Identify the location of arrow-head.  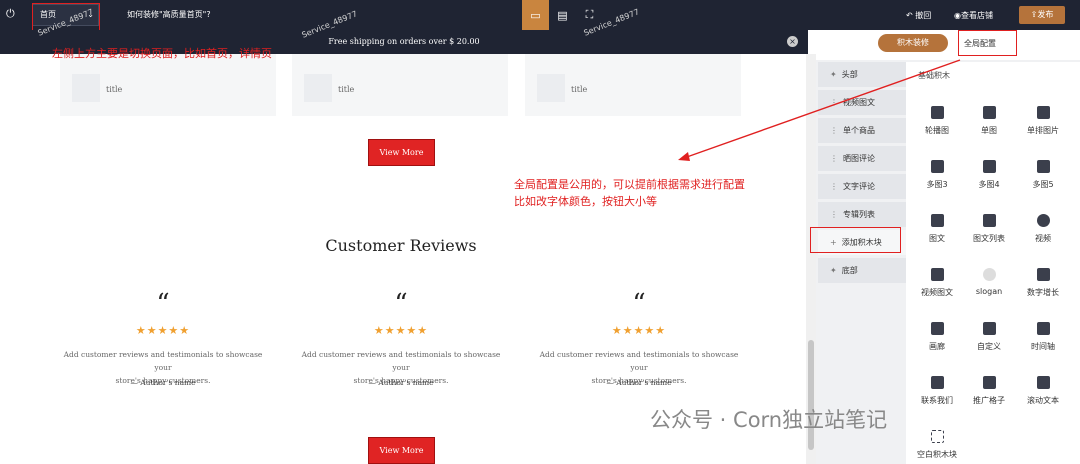
(684, 156).